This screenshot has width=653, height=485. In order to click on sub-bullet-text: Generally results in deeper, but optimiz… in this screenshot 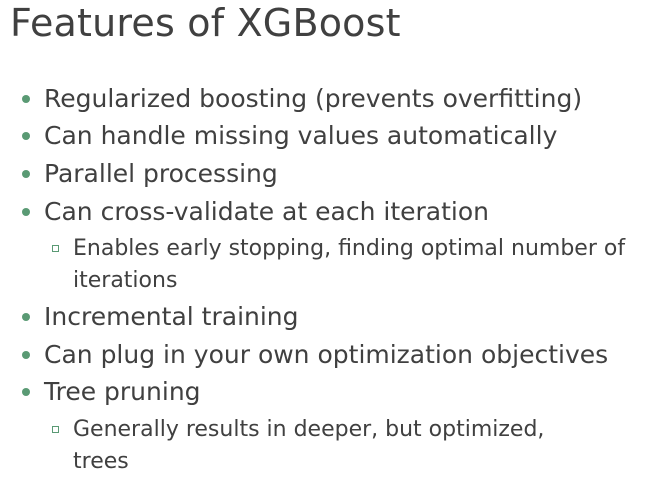, I will do `click(309, 445)`.